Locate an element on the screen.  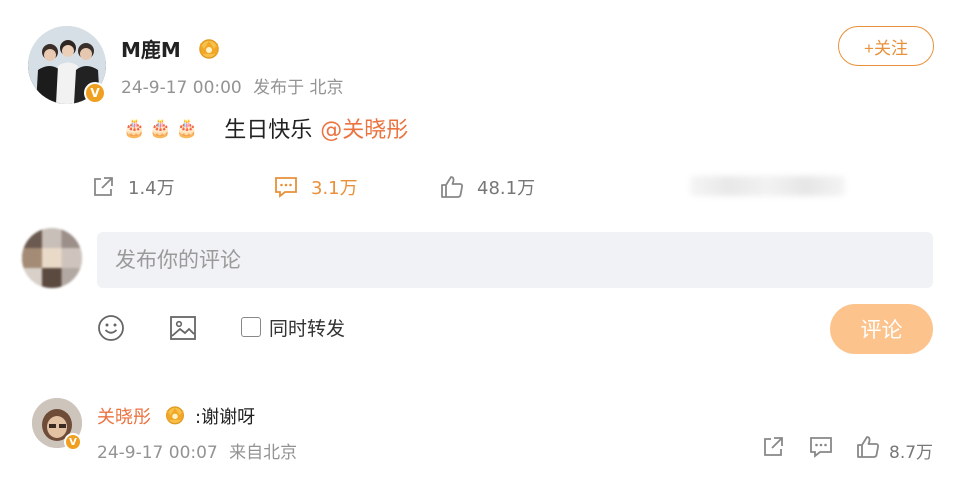
repost-action: 1.4万 is located at coordinates (132, 187).